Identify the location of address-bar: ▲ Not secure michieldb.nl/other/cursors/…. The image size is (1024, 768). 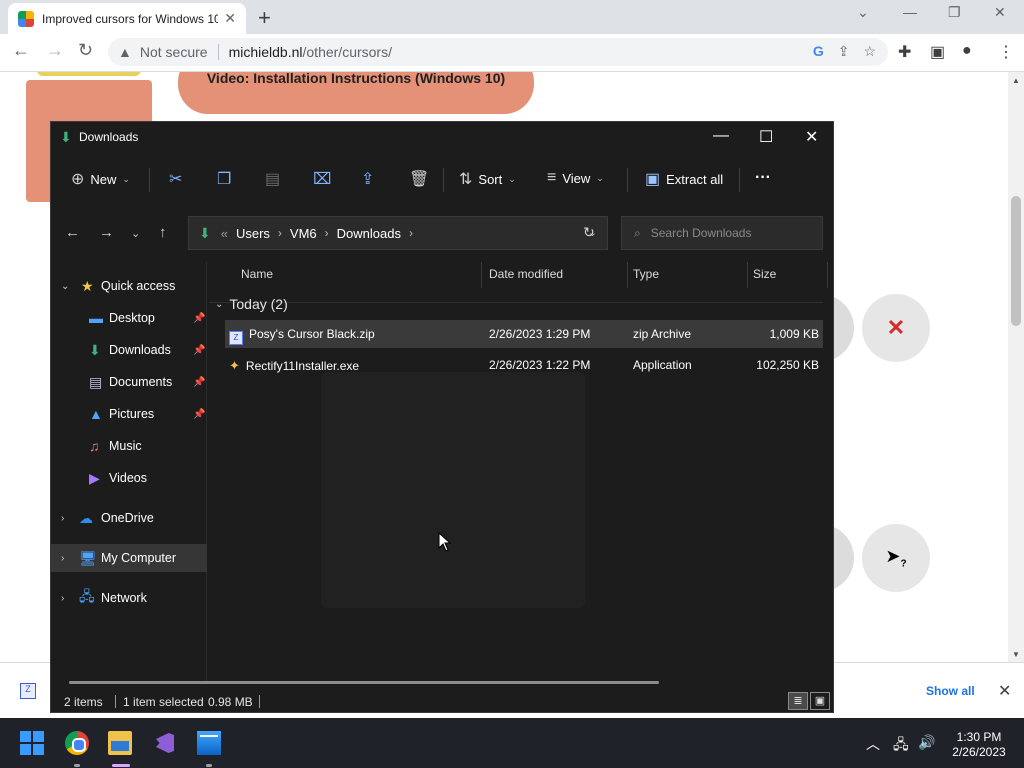
(498, 52).